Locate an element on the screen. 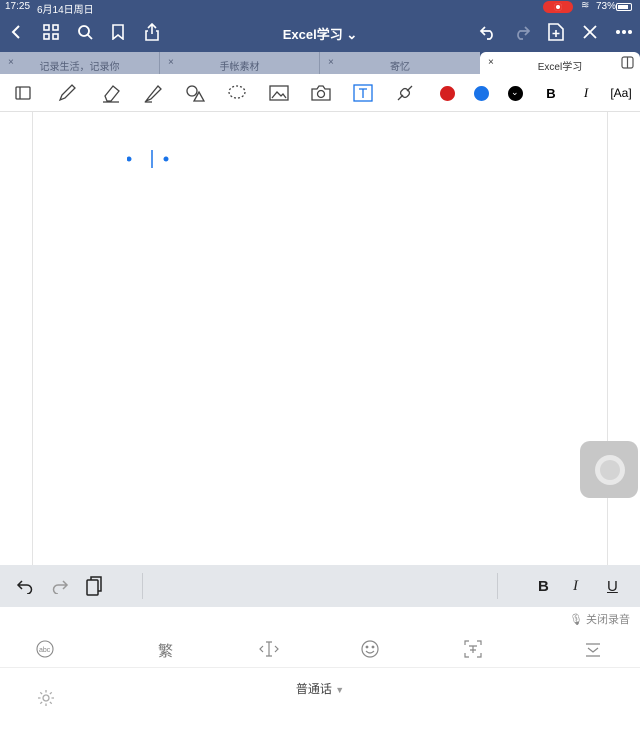 The height and width of the screenshot is (742, 640). status-bar: 17:25 6月14日周日 ≋ 73% is located at coordinates (320, 8).